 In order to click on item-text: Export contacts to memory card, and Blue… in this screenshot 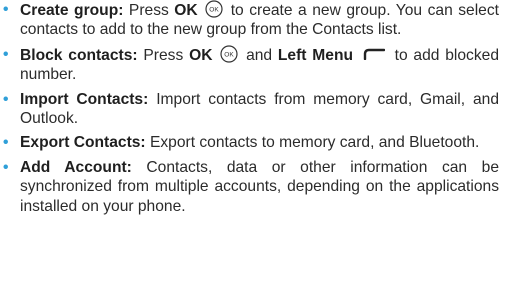, I will do `click(312, 143)`.